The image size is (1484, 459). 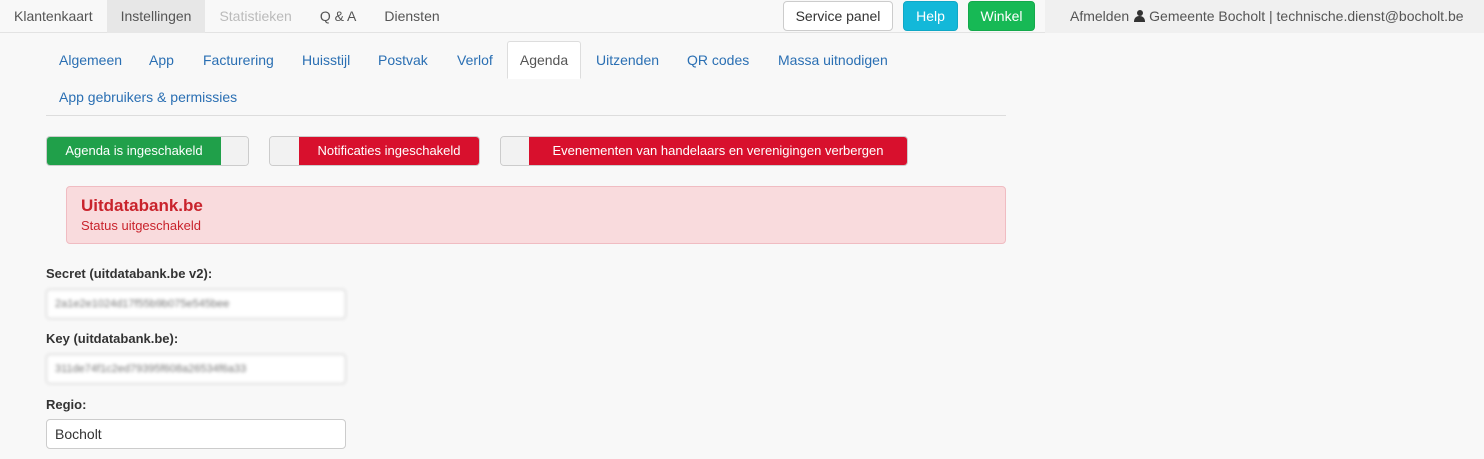 What do you see at coordinates (141, 225) in the screenshot?
I see `alert-status: Status uitgeschakeld` at bounding box center [141, 225].